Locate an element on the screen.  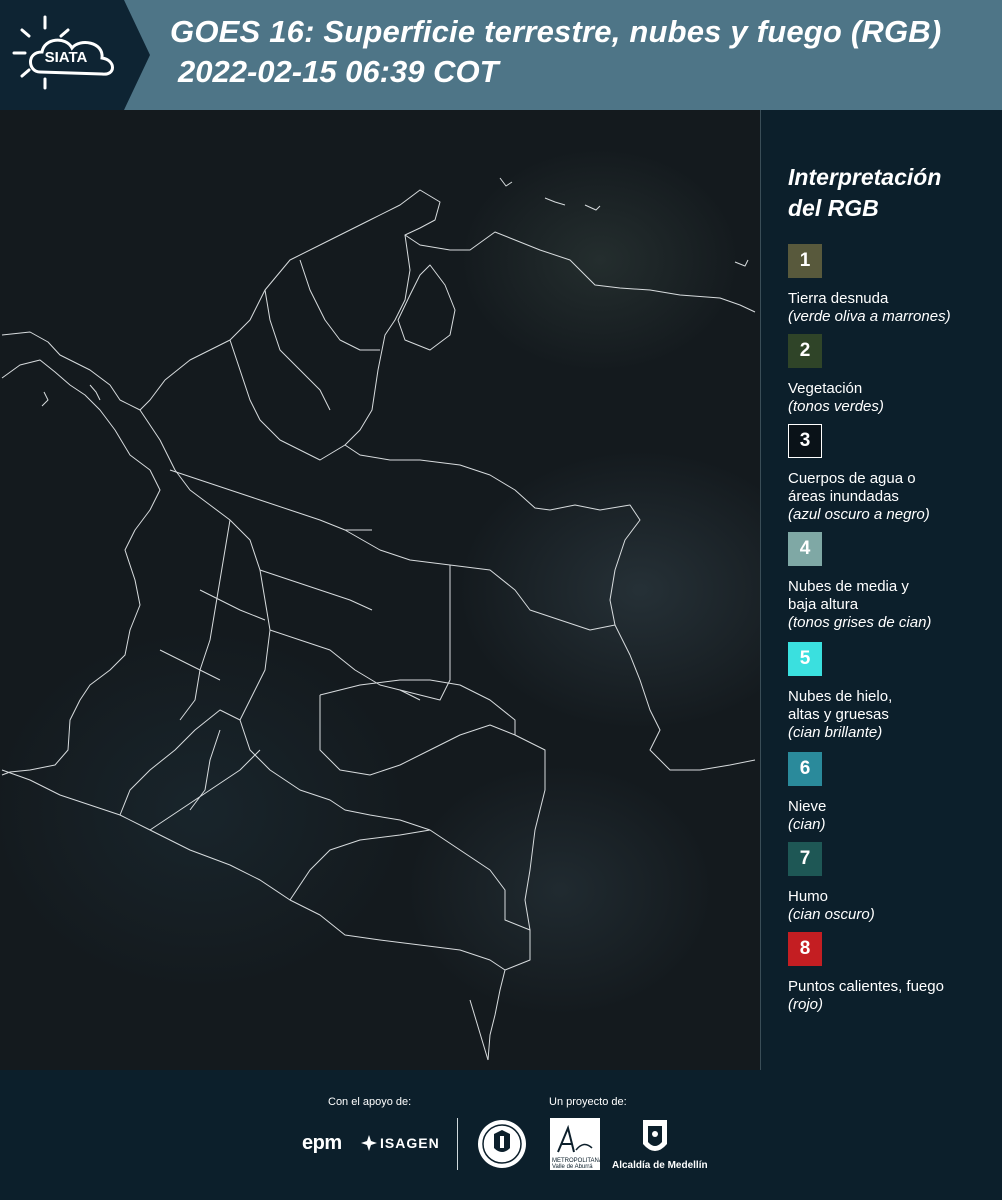
legend-desc: (cian brillante) is located at coordinates (835, 732).